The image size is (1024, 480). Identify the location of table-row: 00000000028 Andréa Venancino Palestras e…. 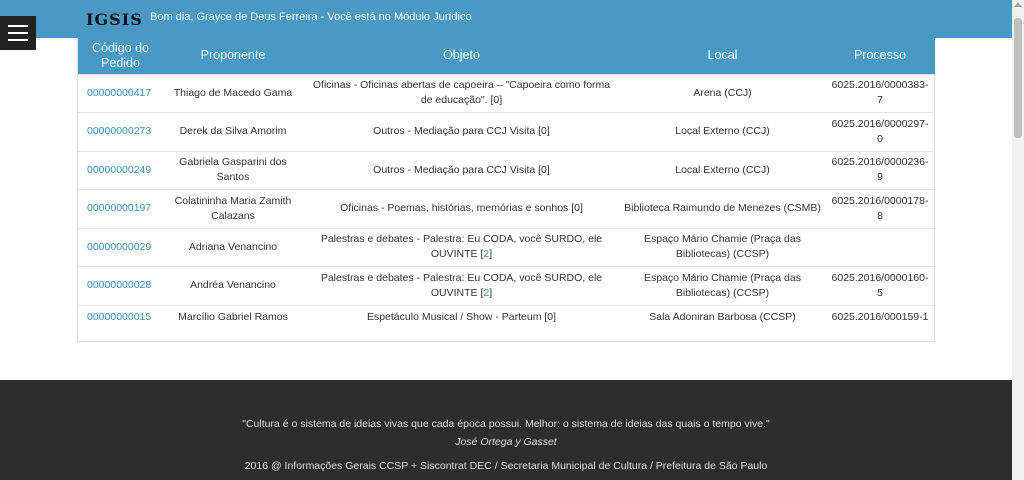
(506, 285).